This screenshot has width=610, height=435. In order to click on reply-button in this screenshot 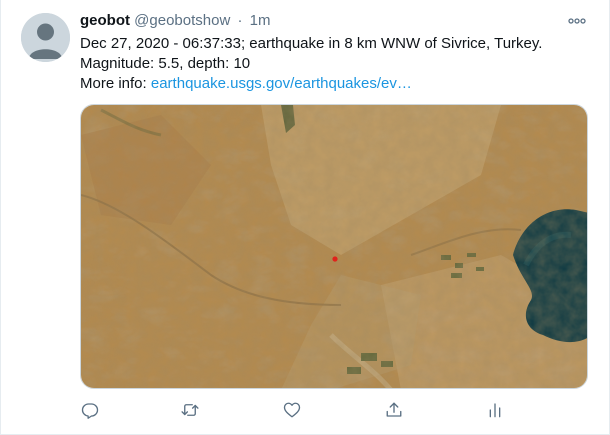, I will do `click(90, 410)`.